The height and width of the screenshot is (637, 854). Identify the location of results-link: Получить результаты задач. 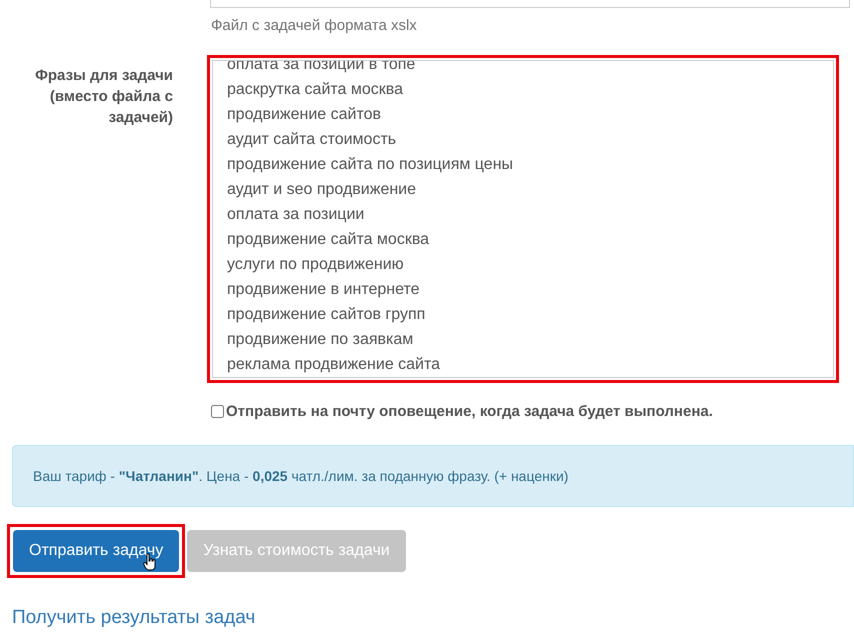
(134, 618).